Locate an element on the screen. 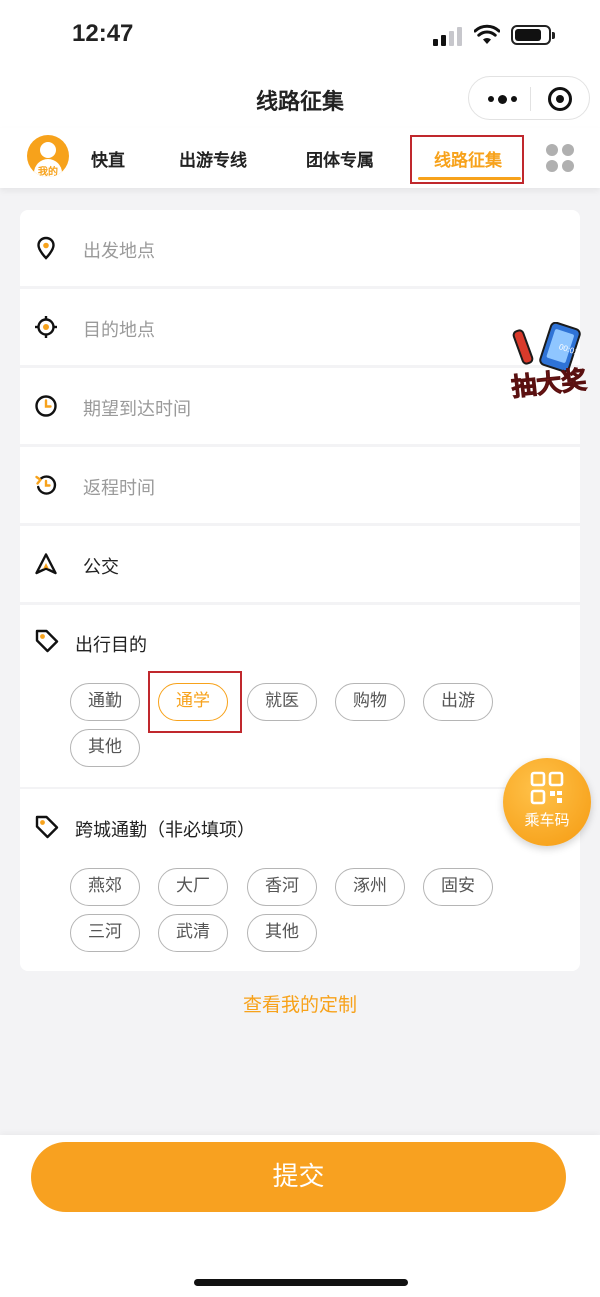 The image size is (600, 1297). transport-value: 公交 is located at coordinates (101, 567).